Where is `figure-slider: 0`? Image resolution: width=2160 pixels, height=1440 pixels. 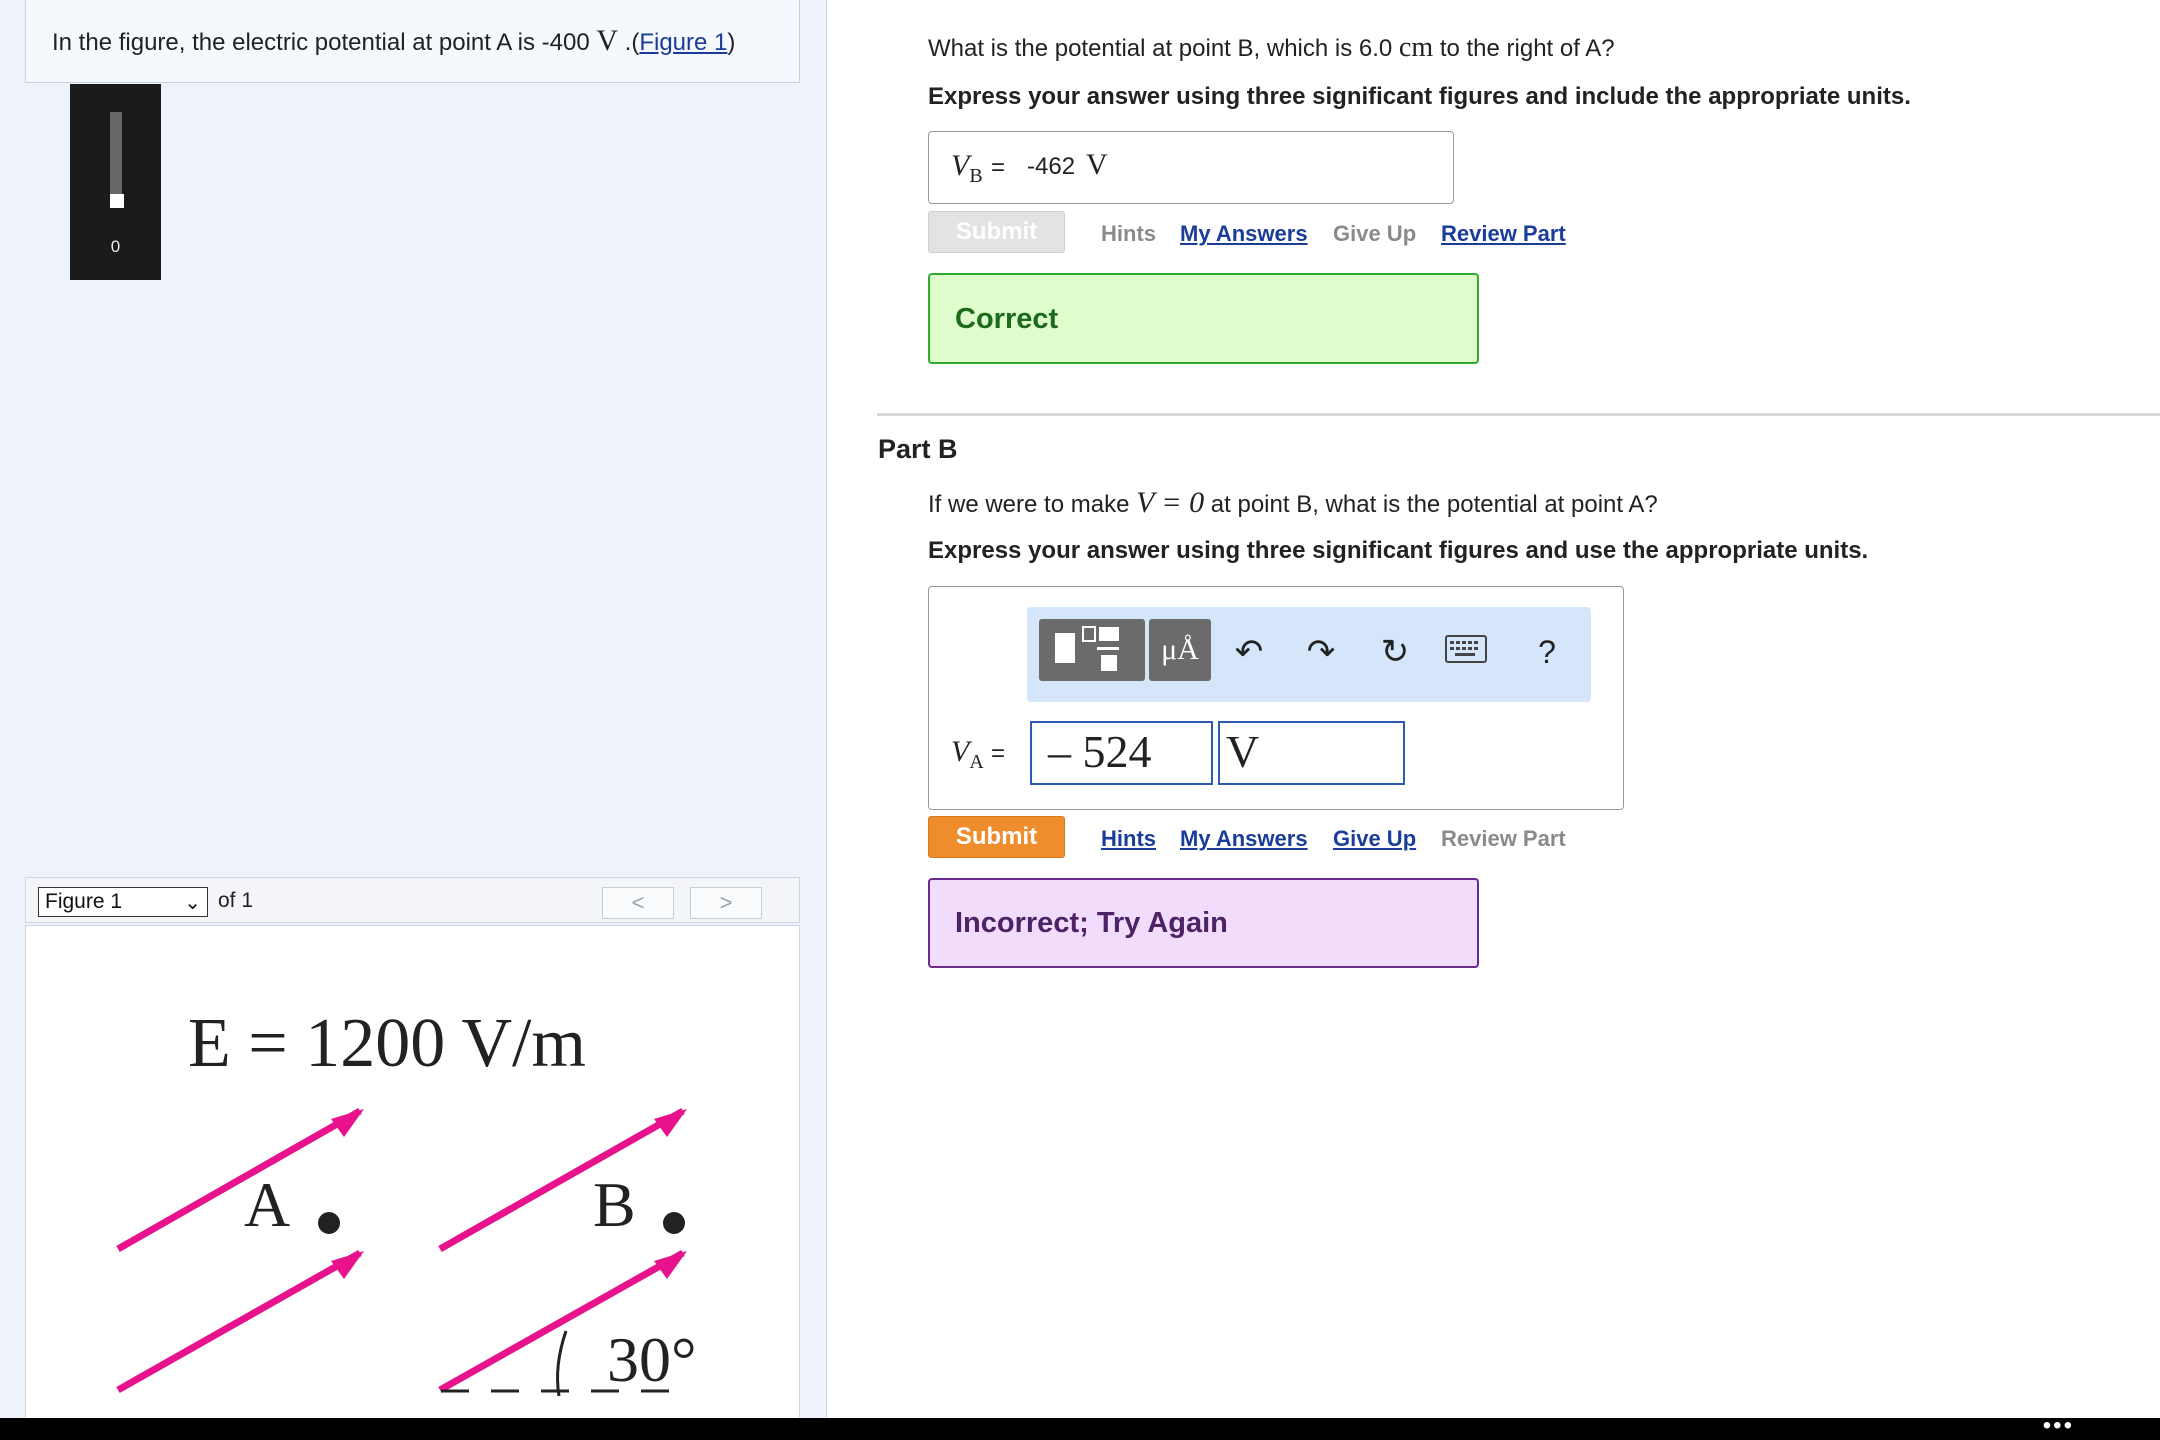
figure-slider: 0 is located at coordinates (115, 182).